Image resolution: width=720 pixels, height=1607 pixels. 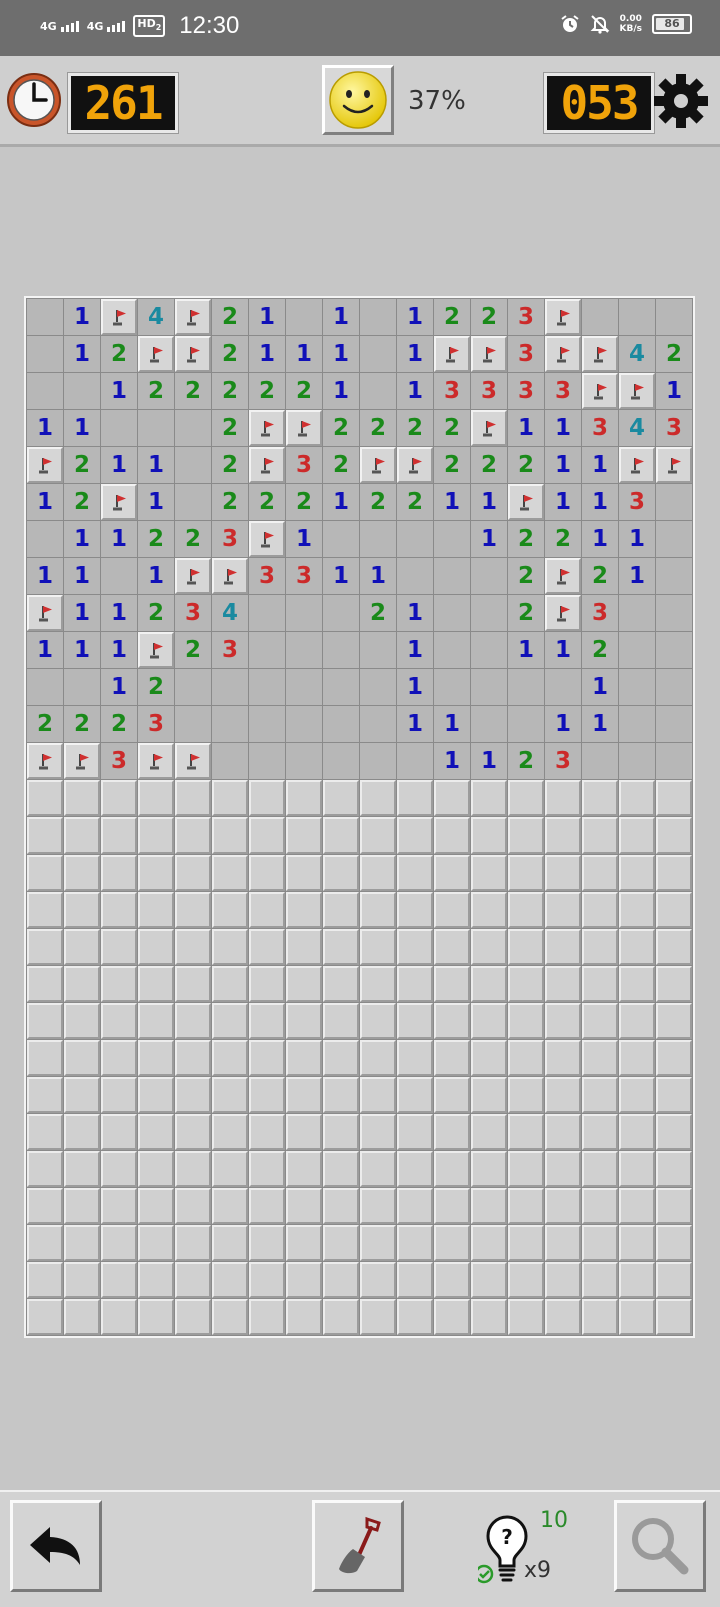 What do you see at coordinates (358, 100) in the screenshot?
I see `reset-face-button` at bounding box center [358, 100].